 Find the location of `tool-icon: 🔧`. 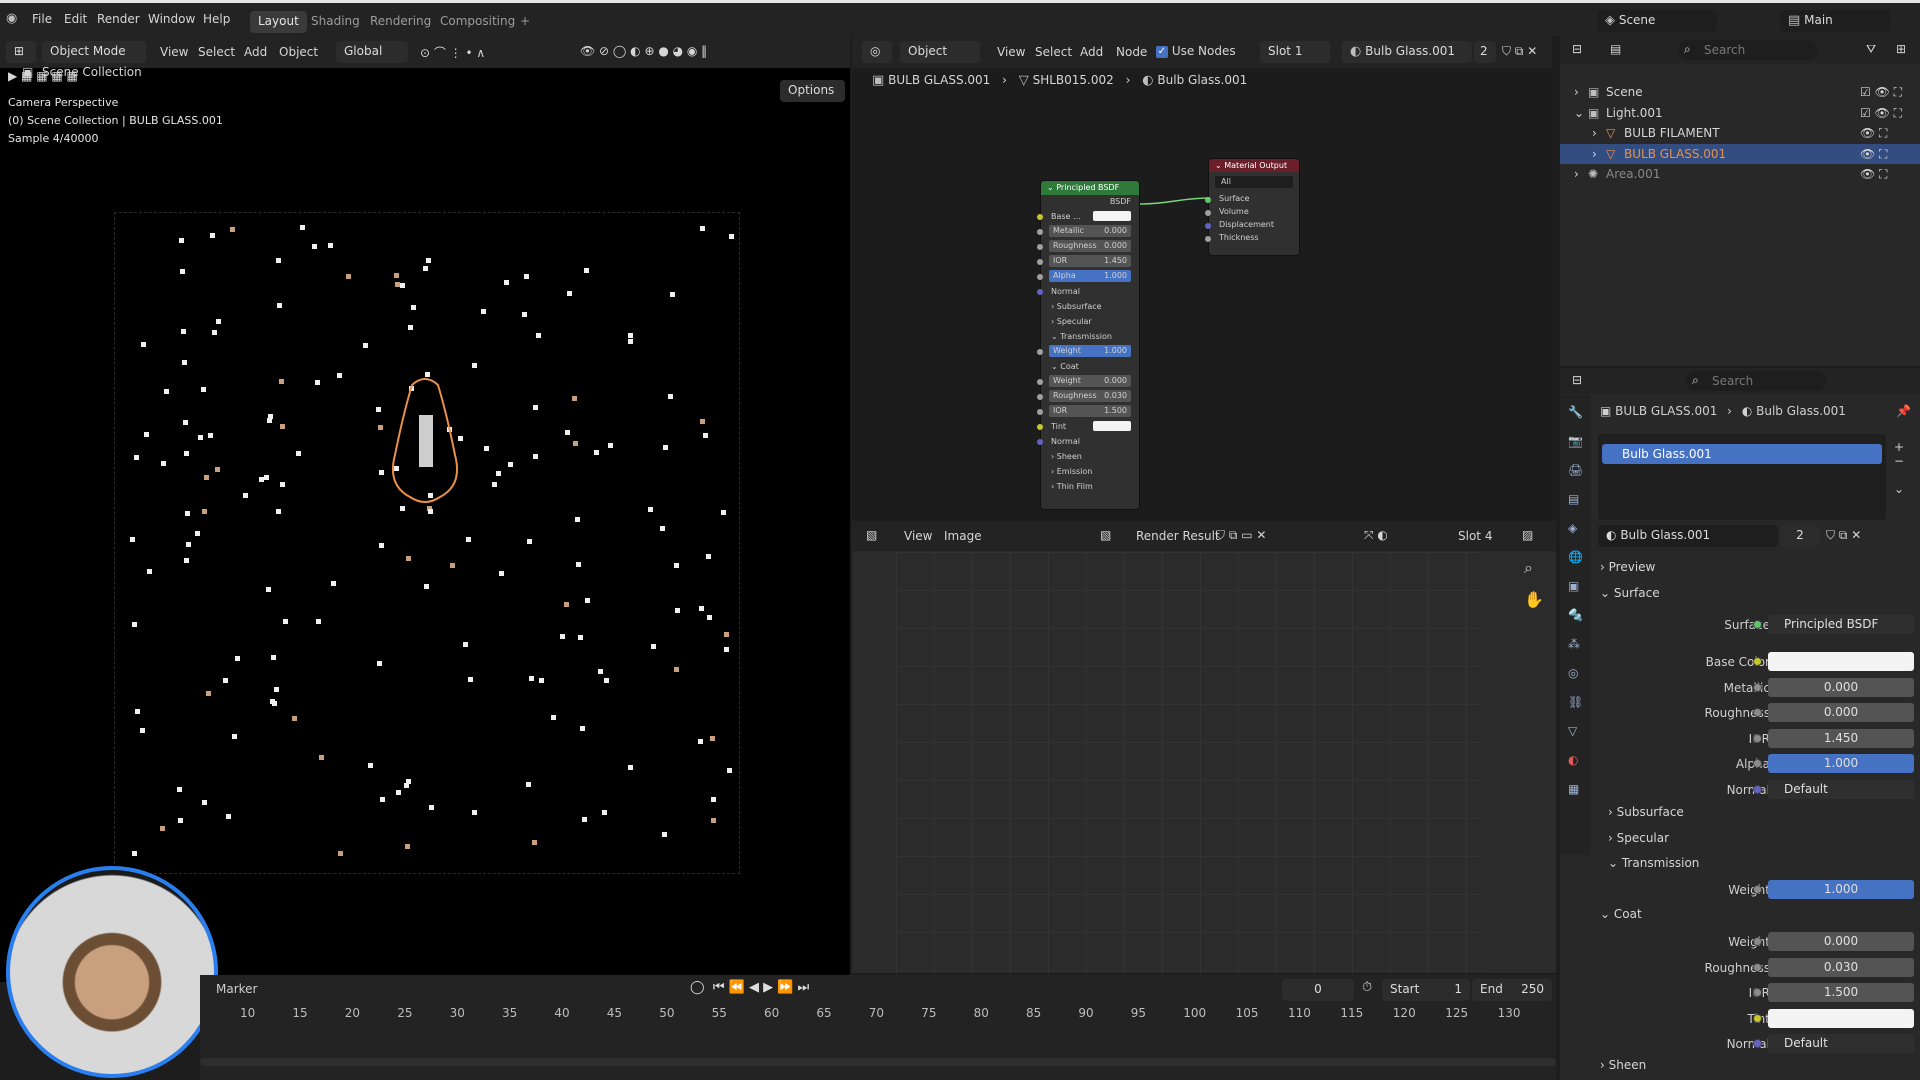

tool-icon: 🔧 is located at coordinates (1575, 412).